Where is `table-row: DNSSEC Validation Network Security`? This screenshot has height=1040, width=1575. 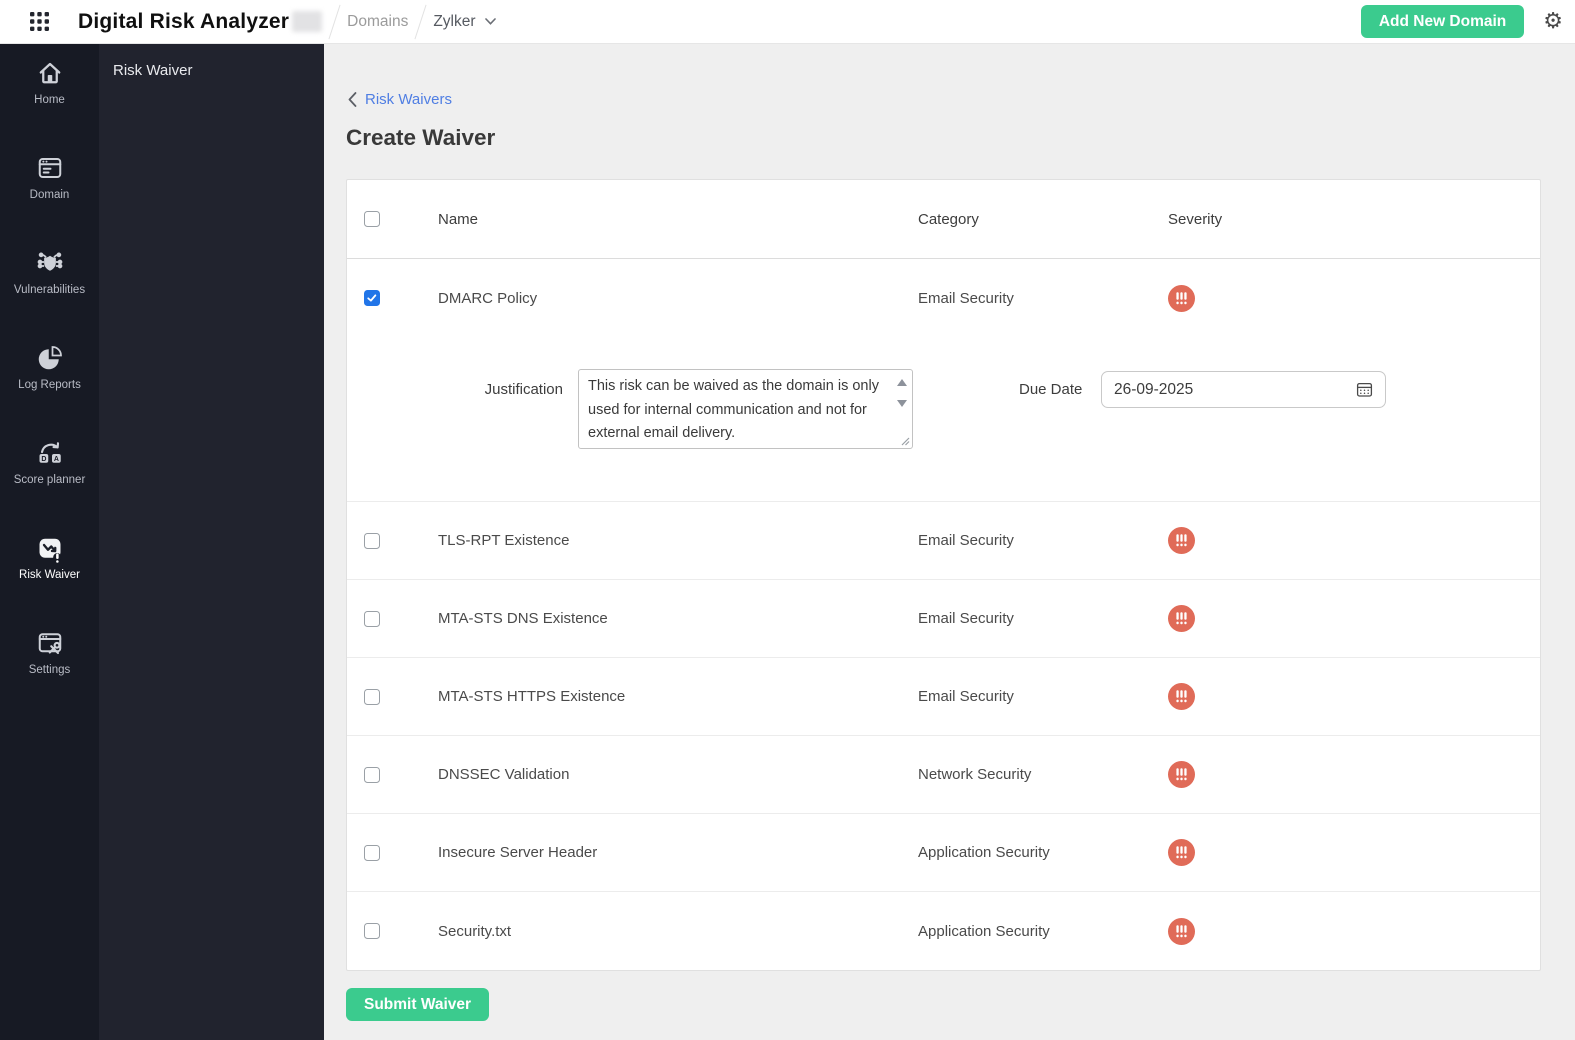 table-row: DNSSEC Validation Network Security is located at coordinates (943, 775).